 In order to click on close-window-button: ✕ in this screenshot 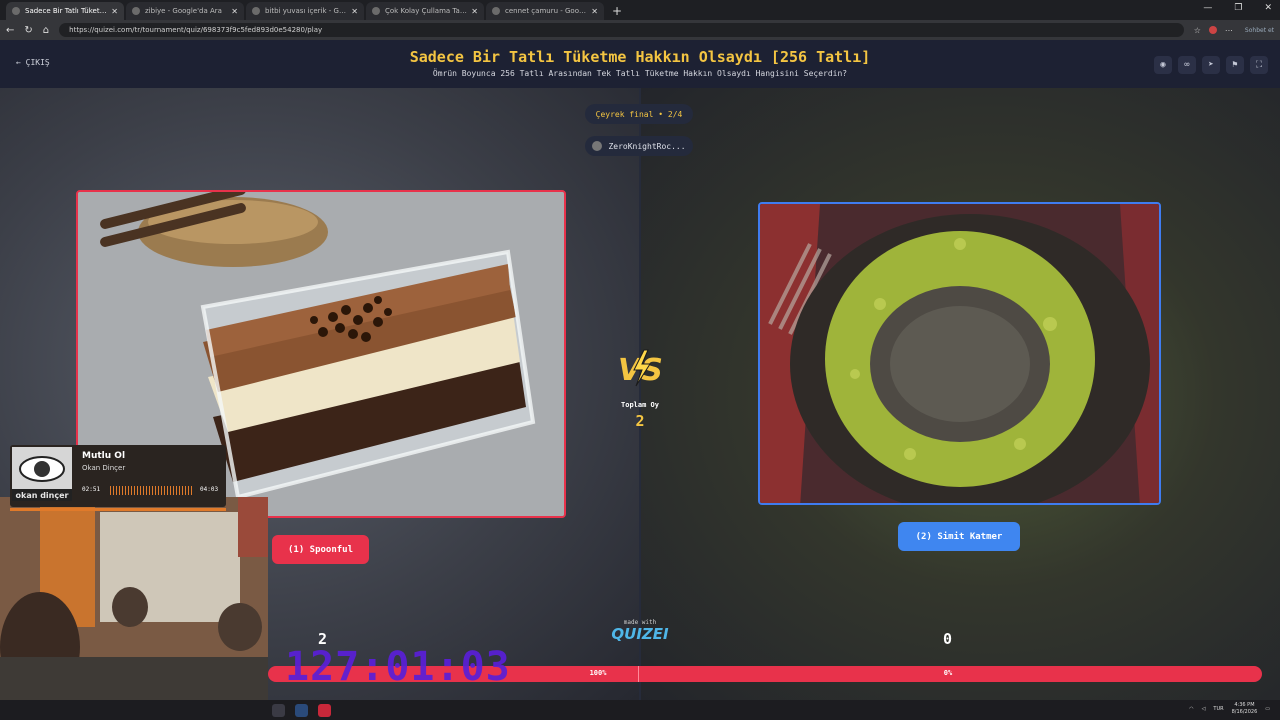, I will do `click(1268, 8)`.